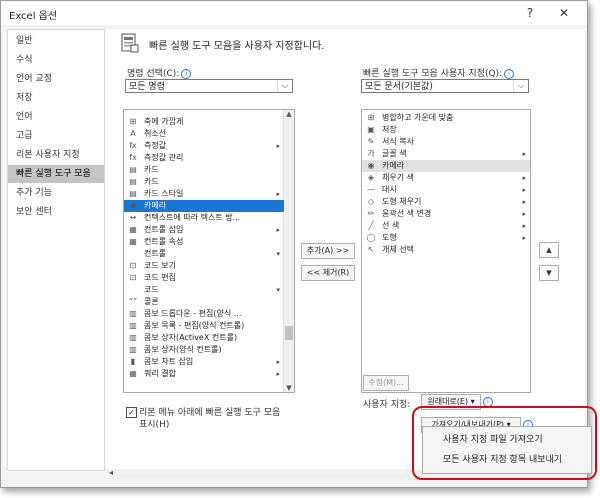 The width and height of the screenshot is (600, 498). What do you see at coordinates (33, 16) in the screenshot?
I see `window-title: Excel 옵션` at bounding box center [33, 16].